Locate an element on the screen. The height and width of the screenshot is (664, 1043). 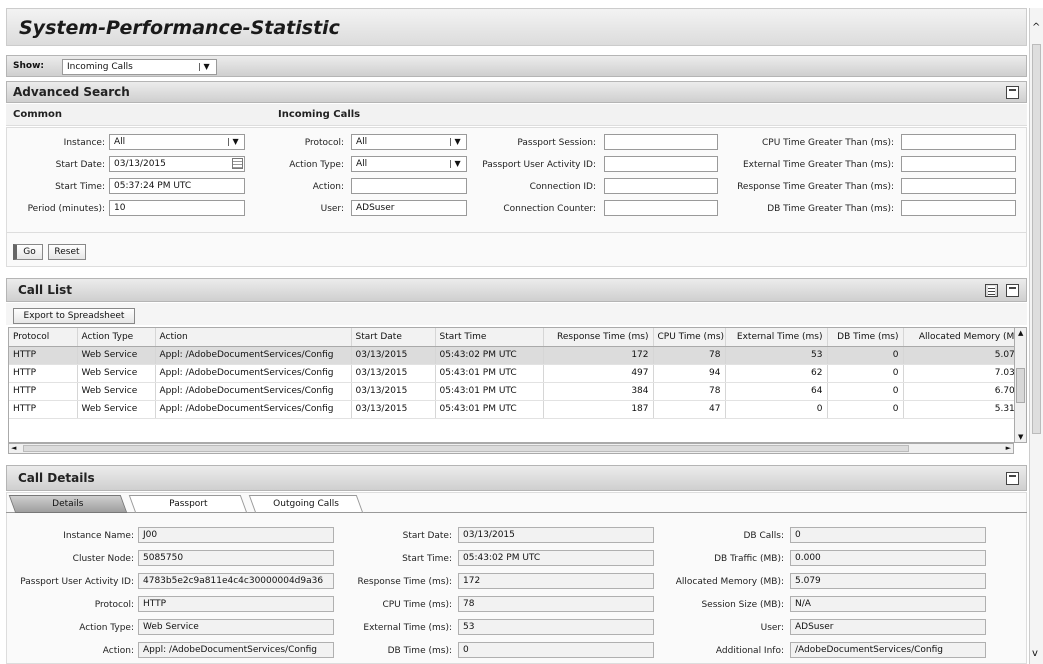
scroll-down-icon: ▼ is located at coordinates (1020, 437).